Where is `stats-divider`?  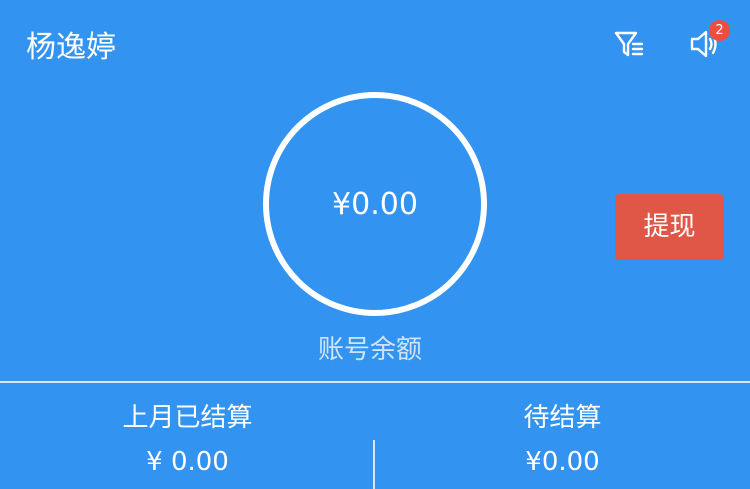 stats-divider is located at coordinates (375, 382).